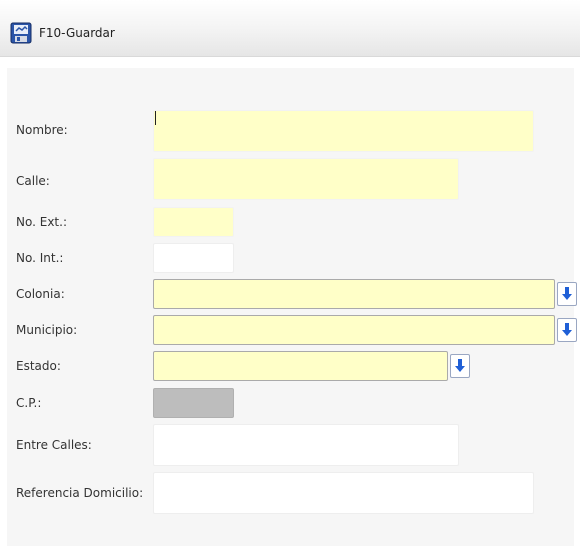 The image size is (580, 546). I want to click on save-button: F10-Guardar, so click(62, 33).